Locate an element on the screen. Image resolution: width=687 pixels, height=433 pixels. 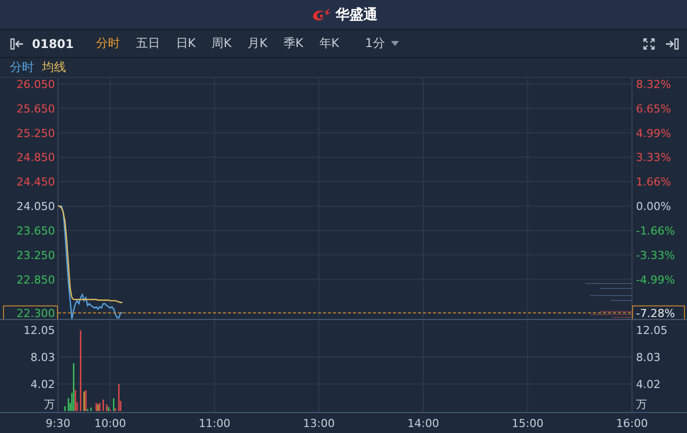
percent-axis-label: 6.65% is located at coordinates (653, 109).